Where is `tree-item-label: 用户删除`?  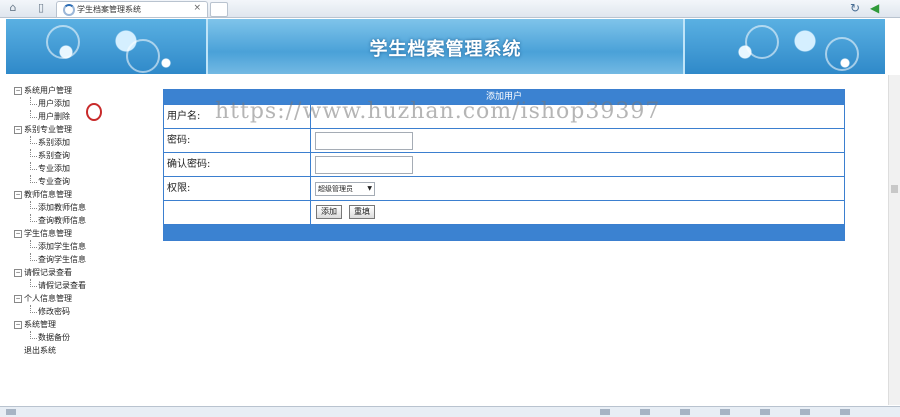 tree-item-label: 用户删除 is located at coordinates (54, 116).